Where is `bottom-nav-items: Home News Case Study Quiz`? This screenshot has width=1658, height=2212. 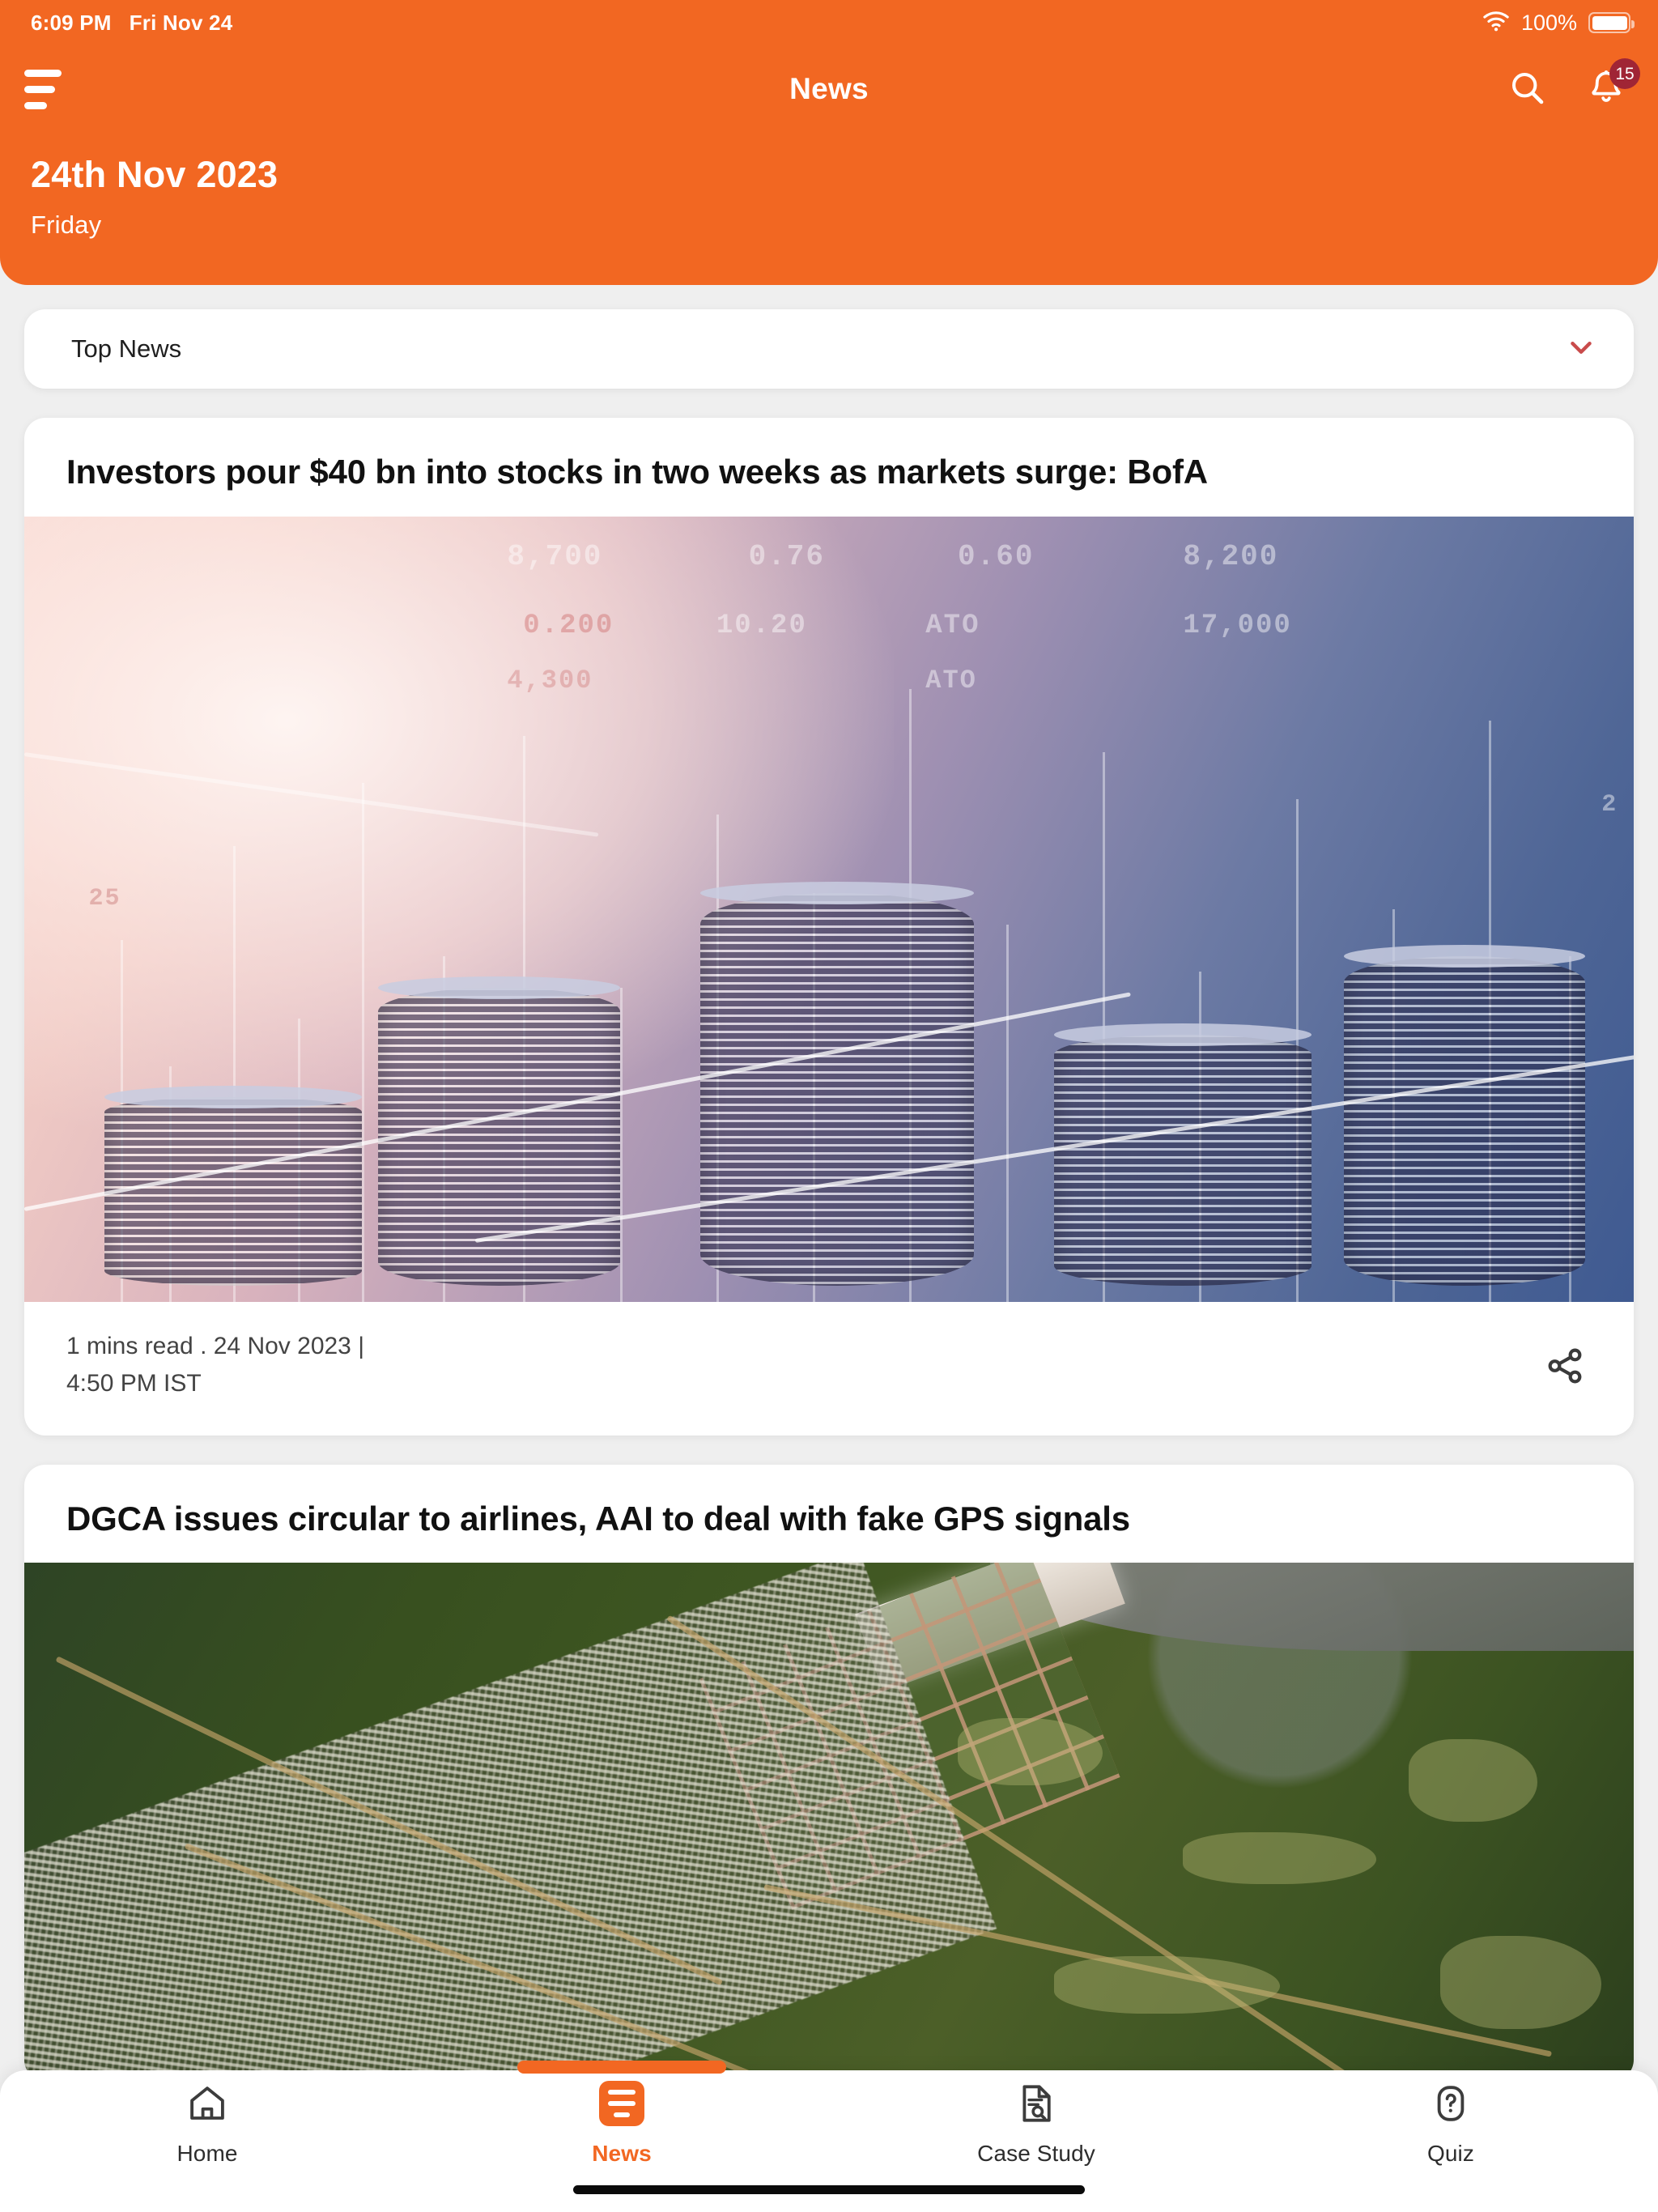 bottom-nav-items: Home News Case Study Quiz is located at coordinates (829, 2117).